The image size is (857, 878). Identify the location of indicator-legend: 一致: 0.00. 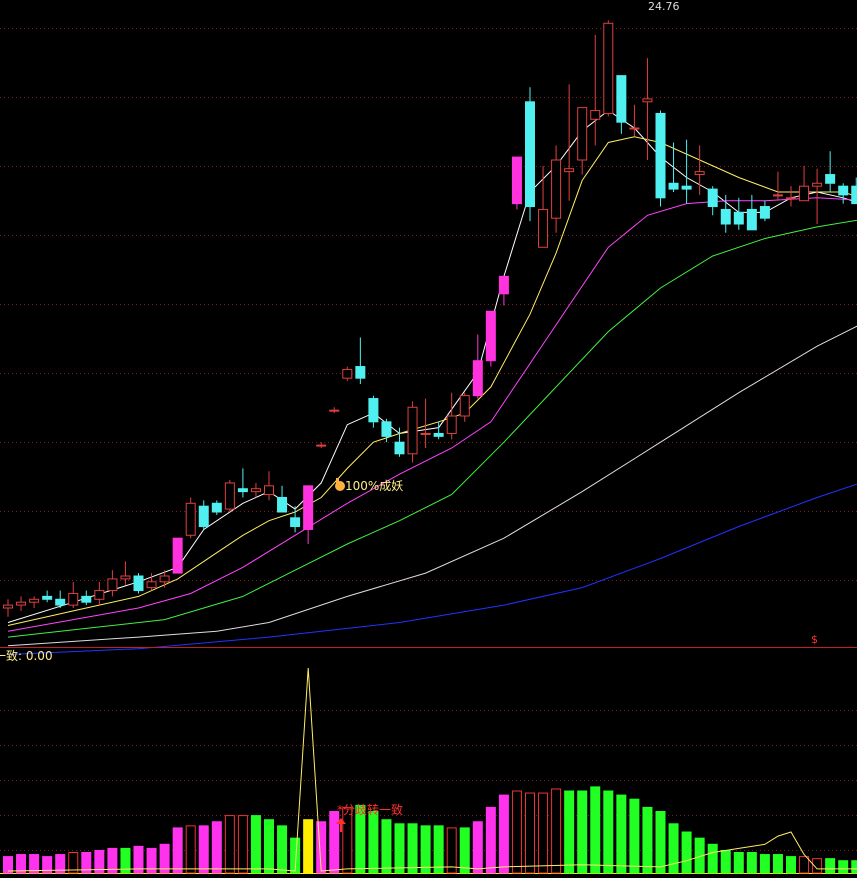
(26, 656).